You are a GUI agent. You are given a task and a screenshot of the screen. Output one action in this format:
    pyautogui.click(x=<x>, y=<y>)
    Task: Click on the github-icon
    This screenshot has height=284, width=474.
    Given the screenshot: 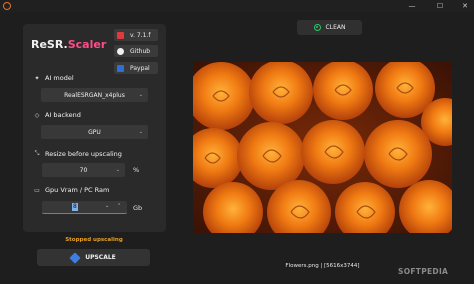 What is the action you would take?
    pyautogui.click(x=120, y=51)
    